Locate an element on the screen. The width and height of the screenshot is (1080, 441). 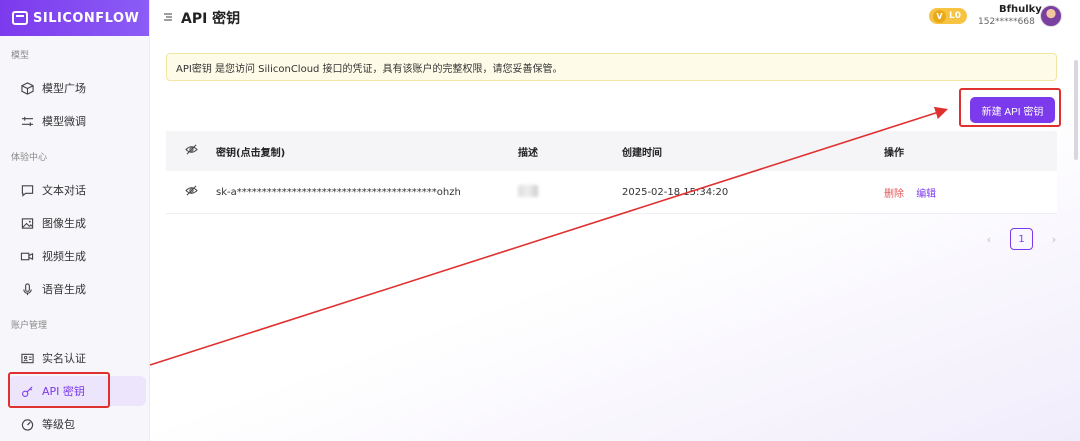
next-page-button: › is located at coordinates (1054, 239).